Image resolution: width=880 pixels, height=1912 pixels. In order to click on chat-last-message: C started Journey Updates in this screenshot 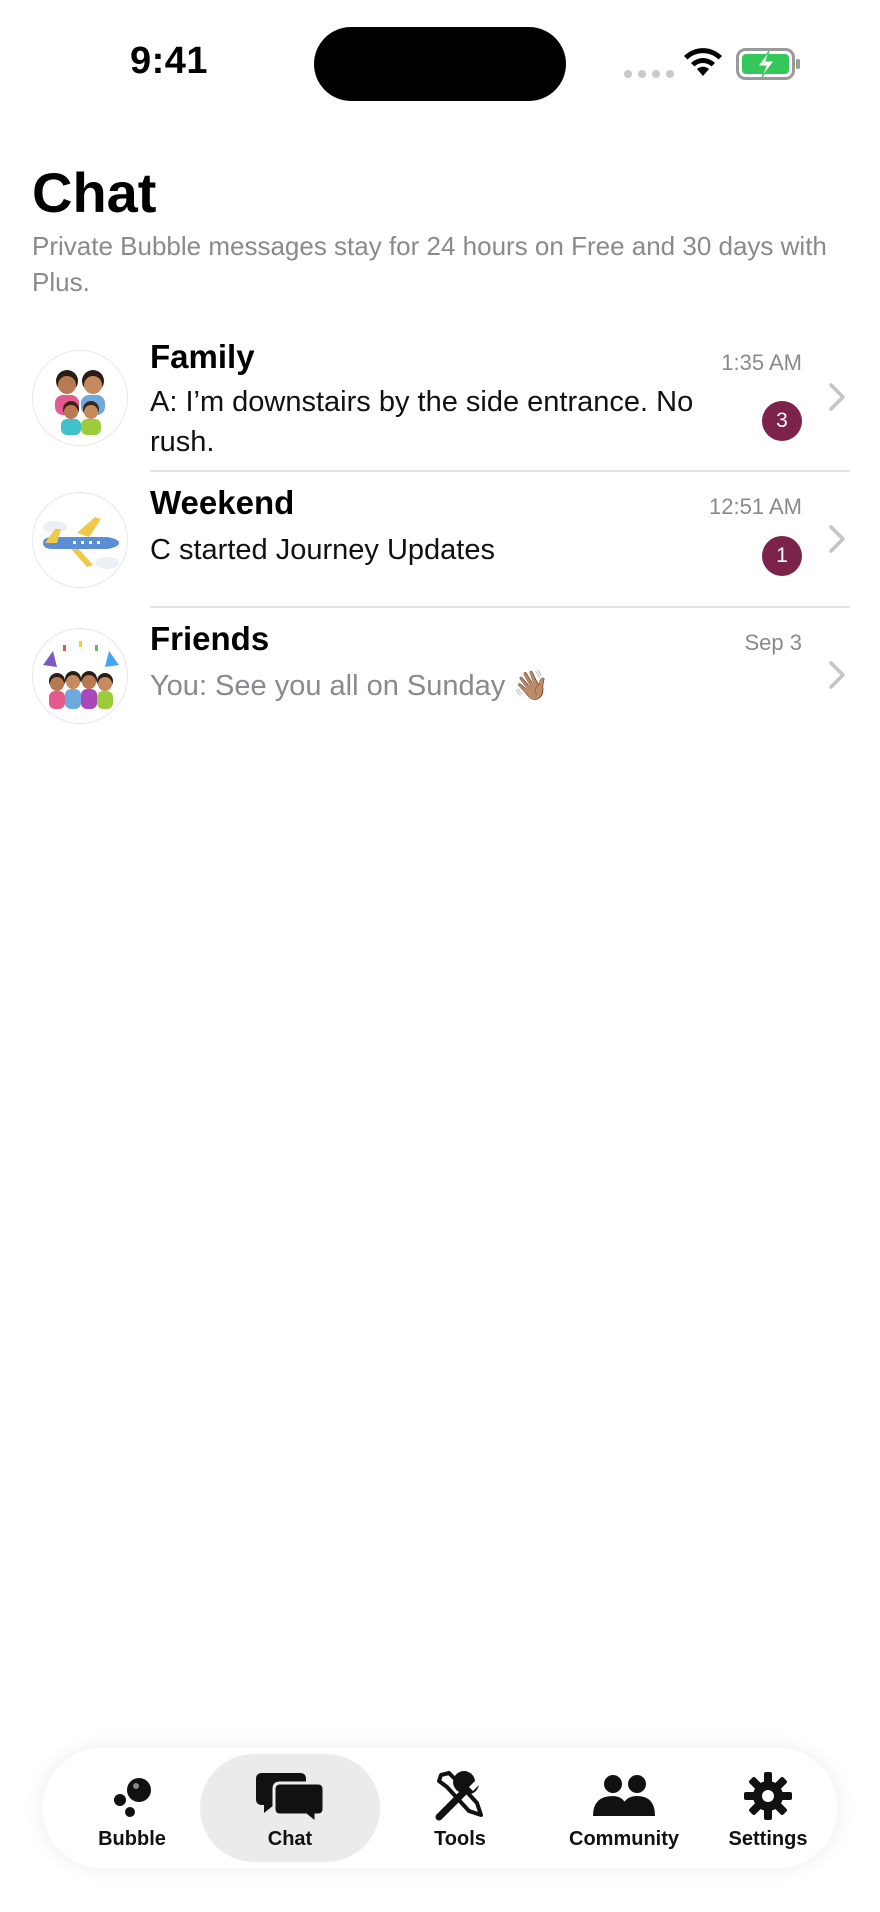, I will do `click(322, 550)`.